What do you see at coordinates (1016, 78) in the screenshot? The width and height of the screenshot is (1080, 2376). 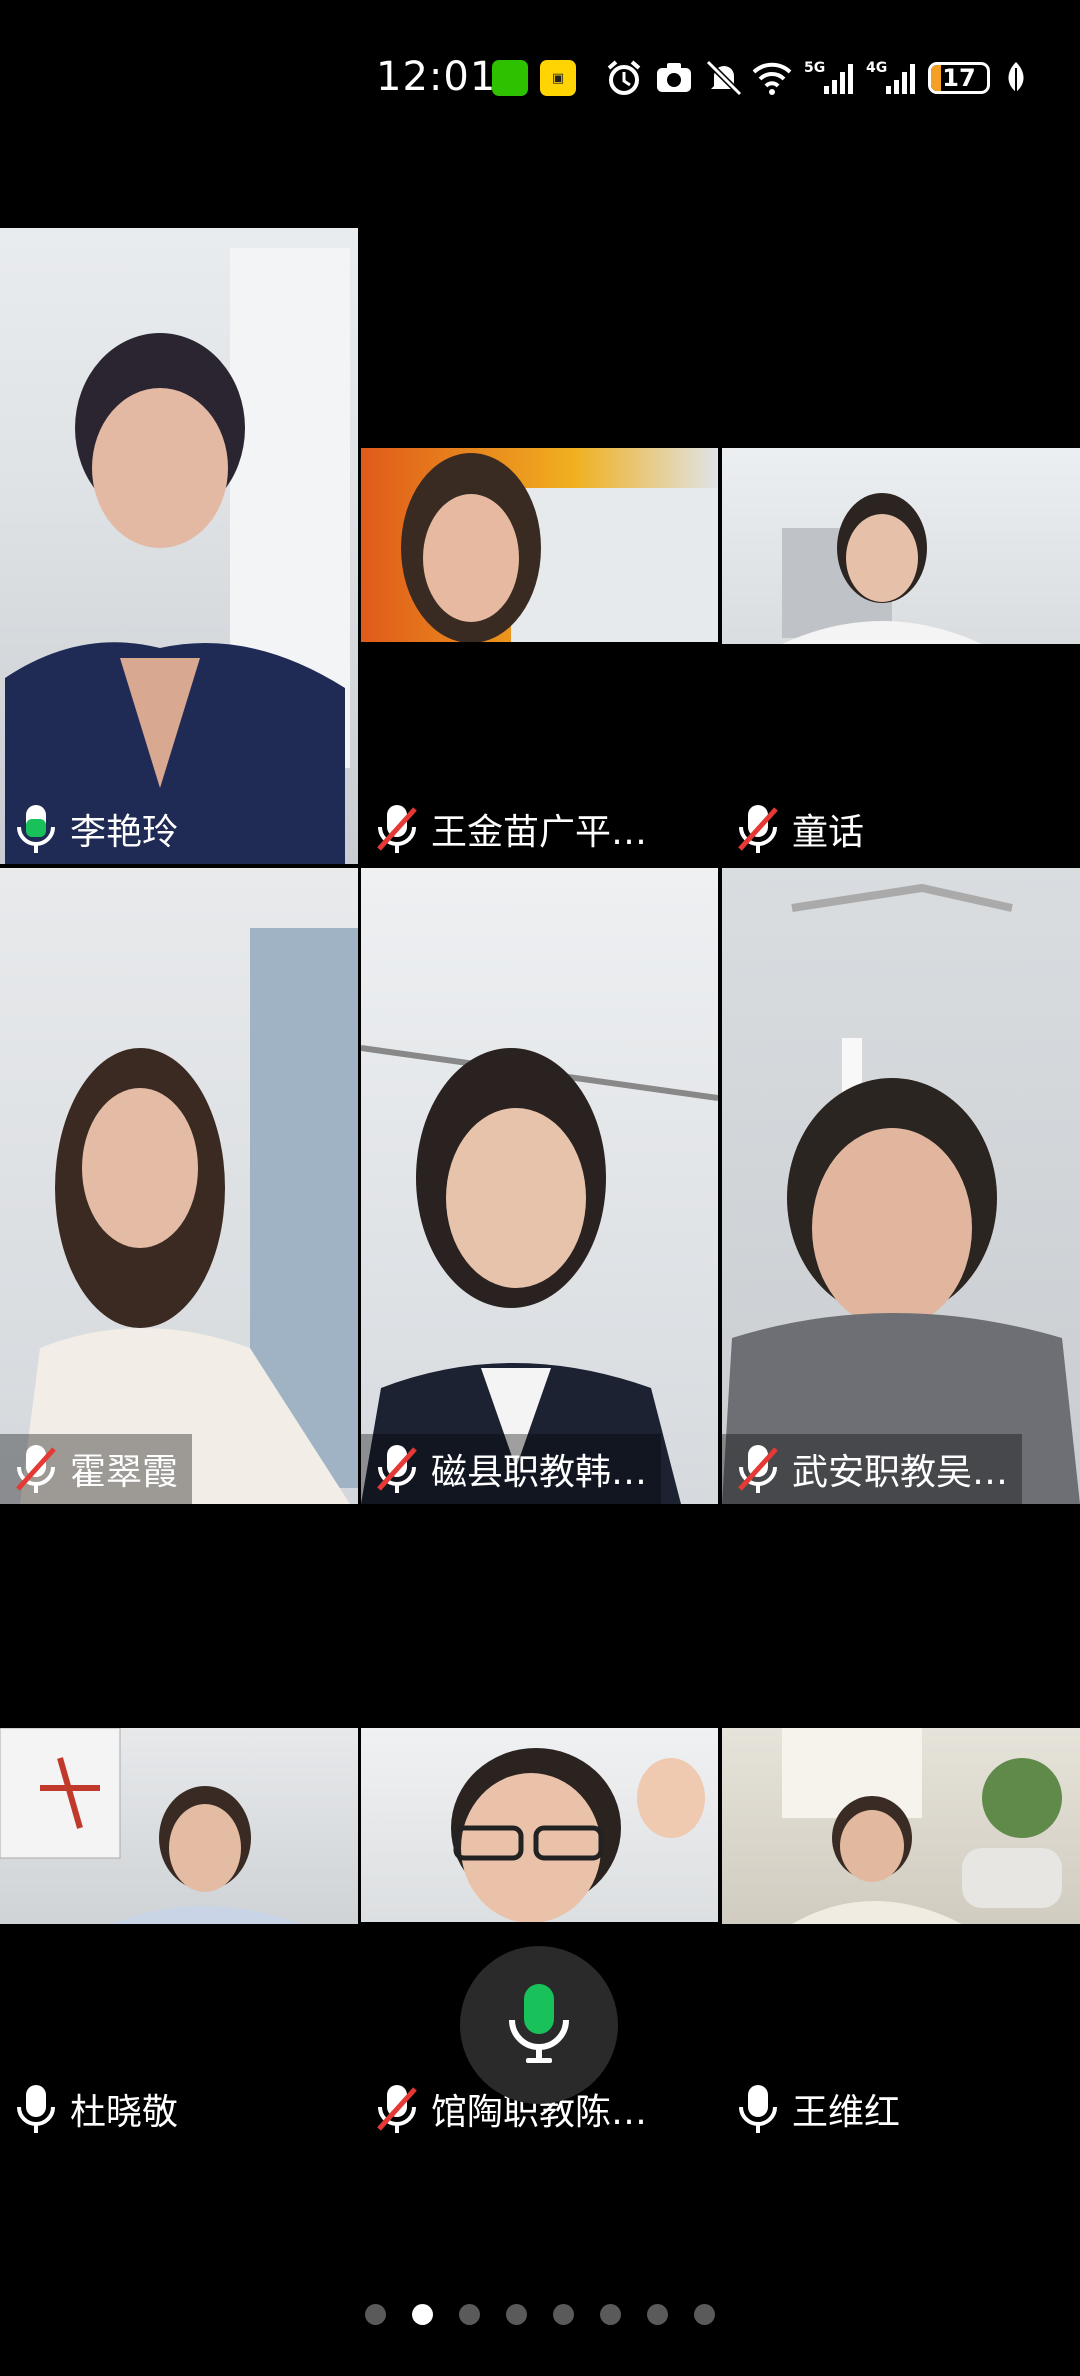 I see `leaf-icon` at bounding box center [1016, 78].